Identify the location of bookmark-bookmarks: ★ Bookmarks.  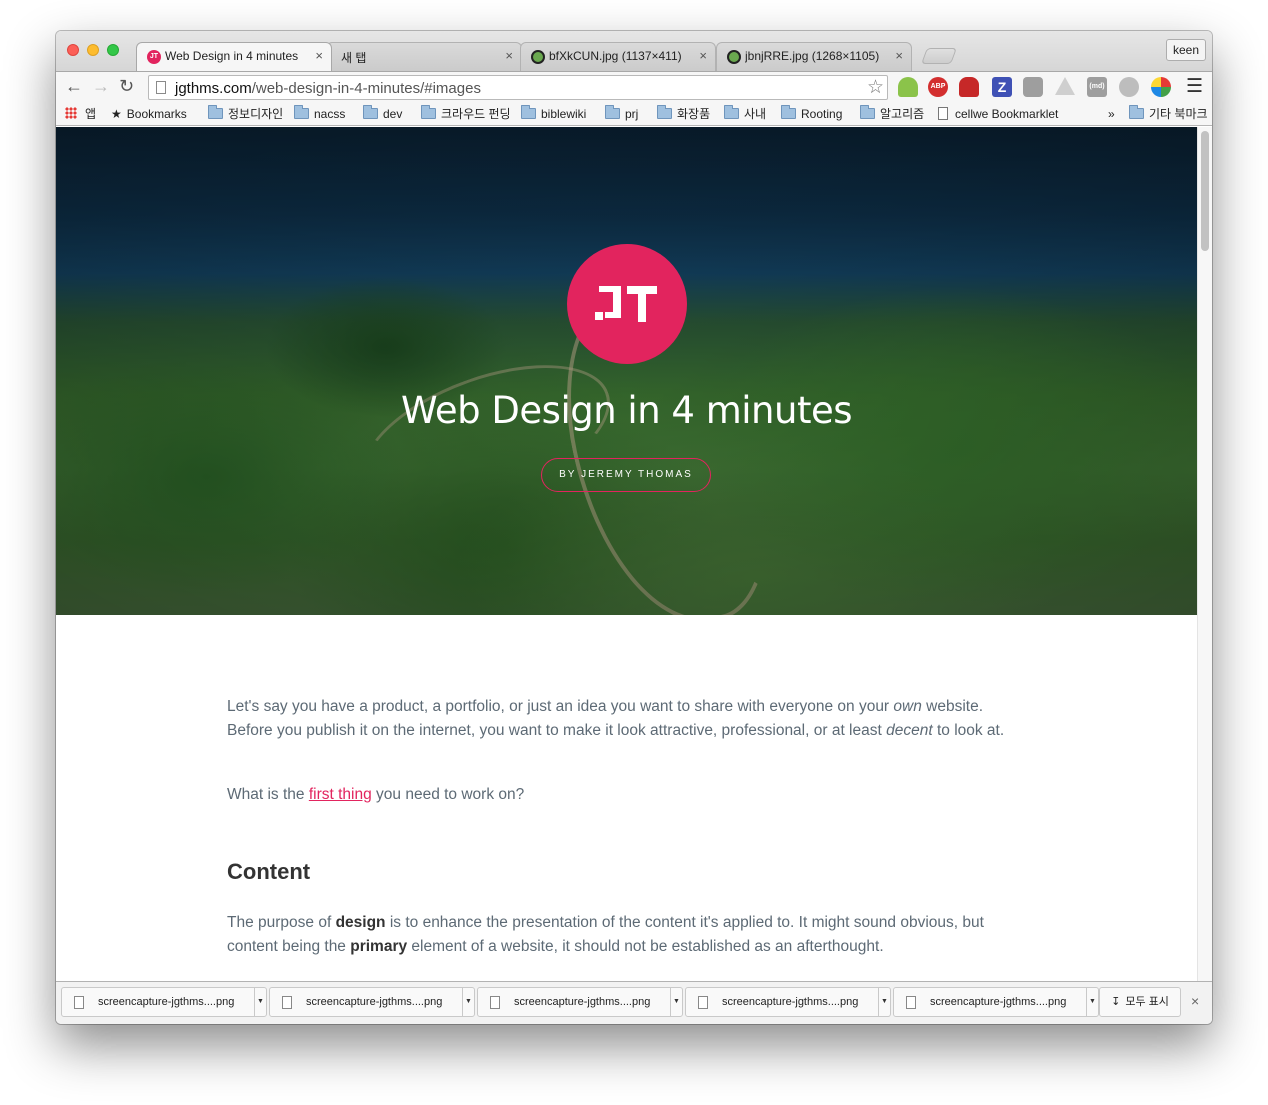
(149, 114).